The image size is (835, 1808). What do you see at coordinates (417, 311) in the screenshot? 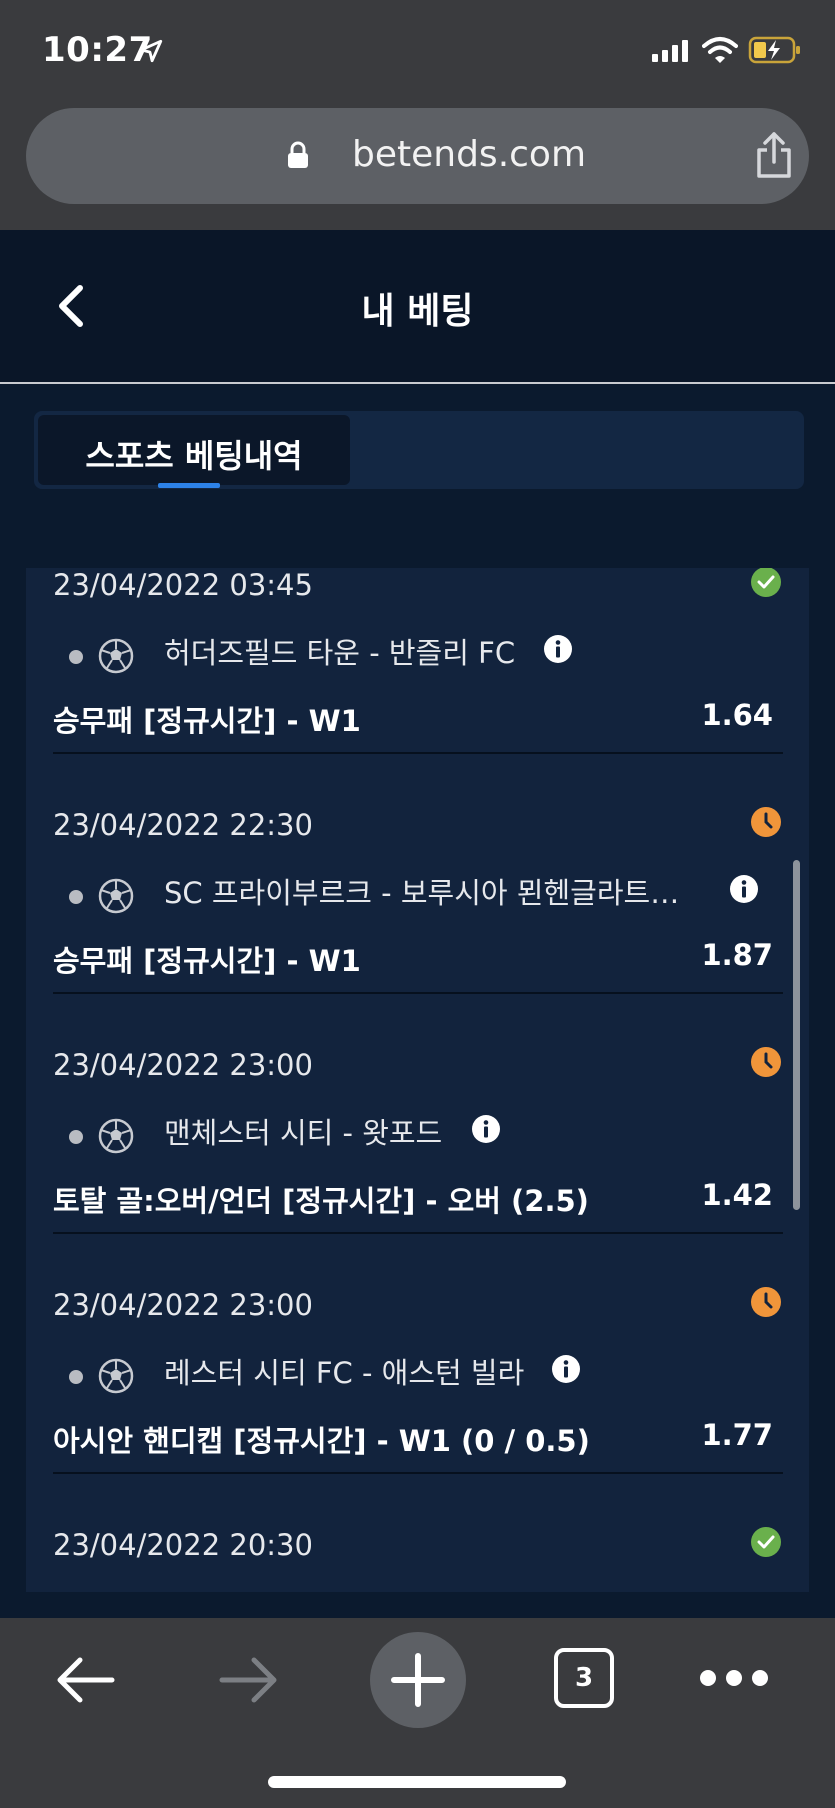
I see `page-title: 내 베팅` at bounding box center [417, 311].